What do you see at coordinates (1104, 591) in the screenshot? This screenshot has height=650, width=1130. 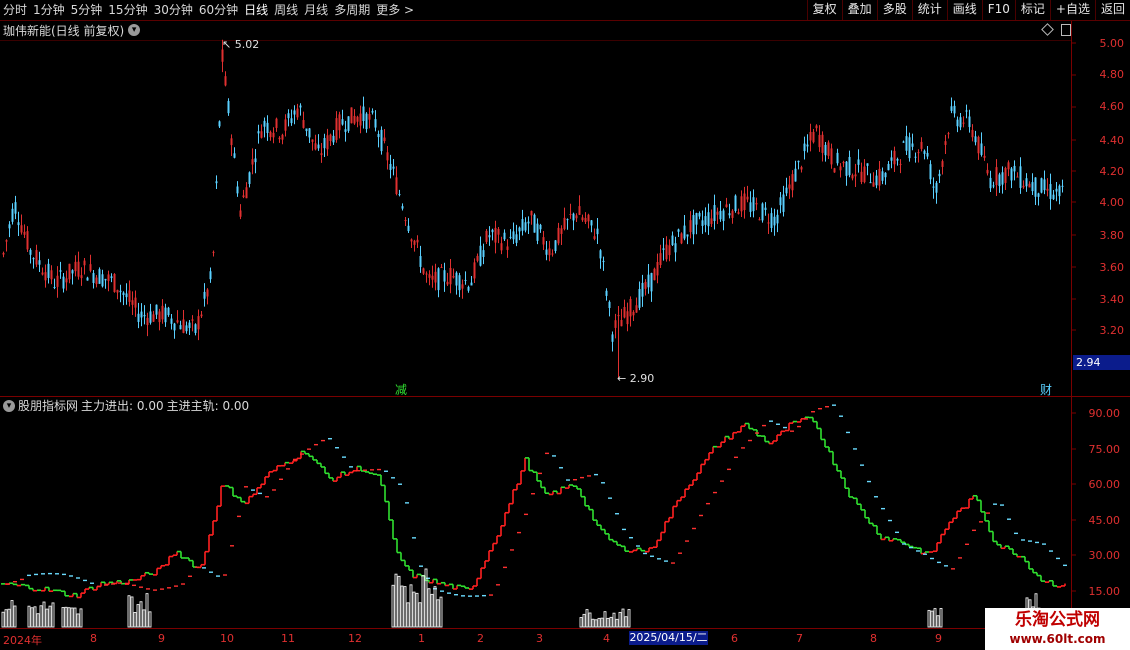 I see `indicator-y-label: 15.00` at bounding box center [1104, 591].